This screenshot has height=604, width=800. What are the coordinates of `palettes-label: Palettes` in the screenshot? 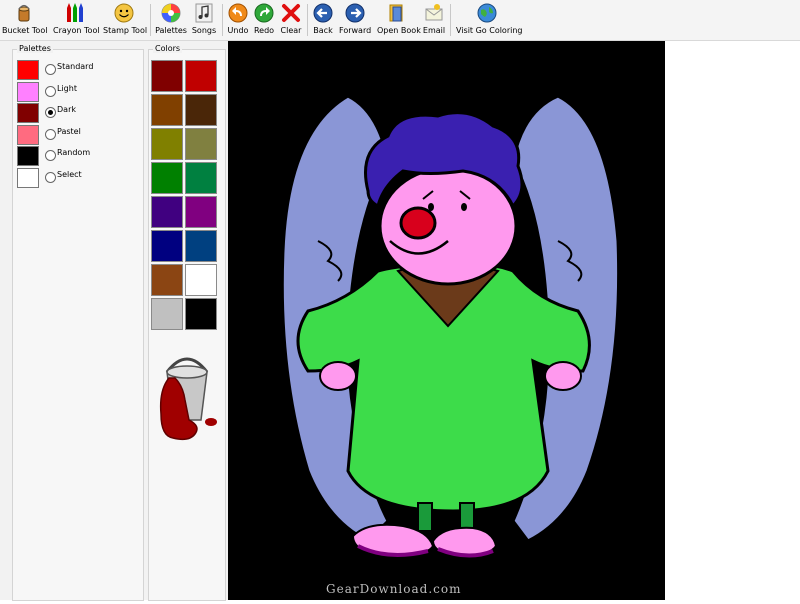 It's located at (171, 30).